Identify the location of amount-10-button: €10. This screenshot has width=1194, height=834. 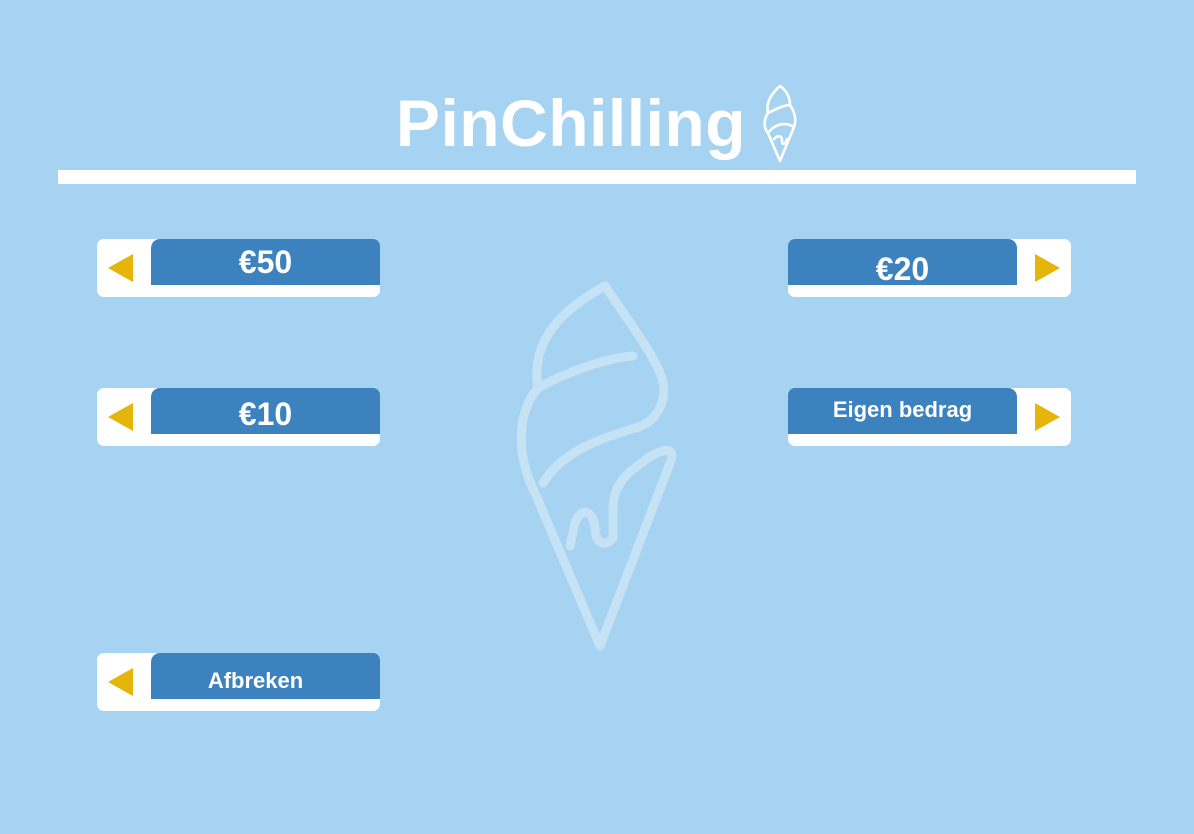
(238, 417).